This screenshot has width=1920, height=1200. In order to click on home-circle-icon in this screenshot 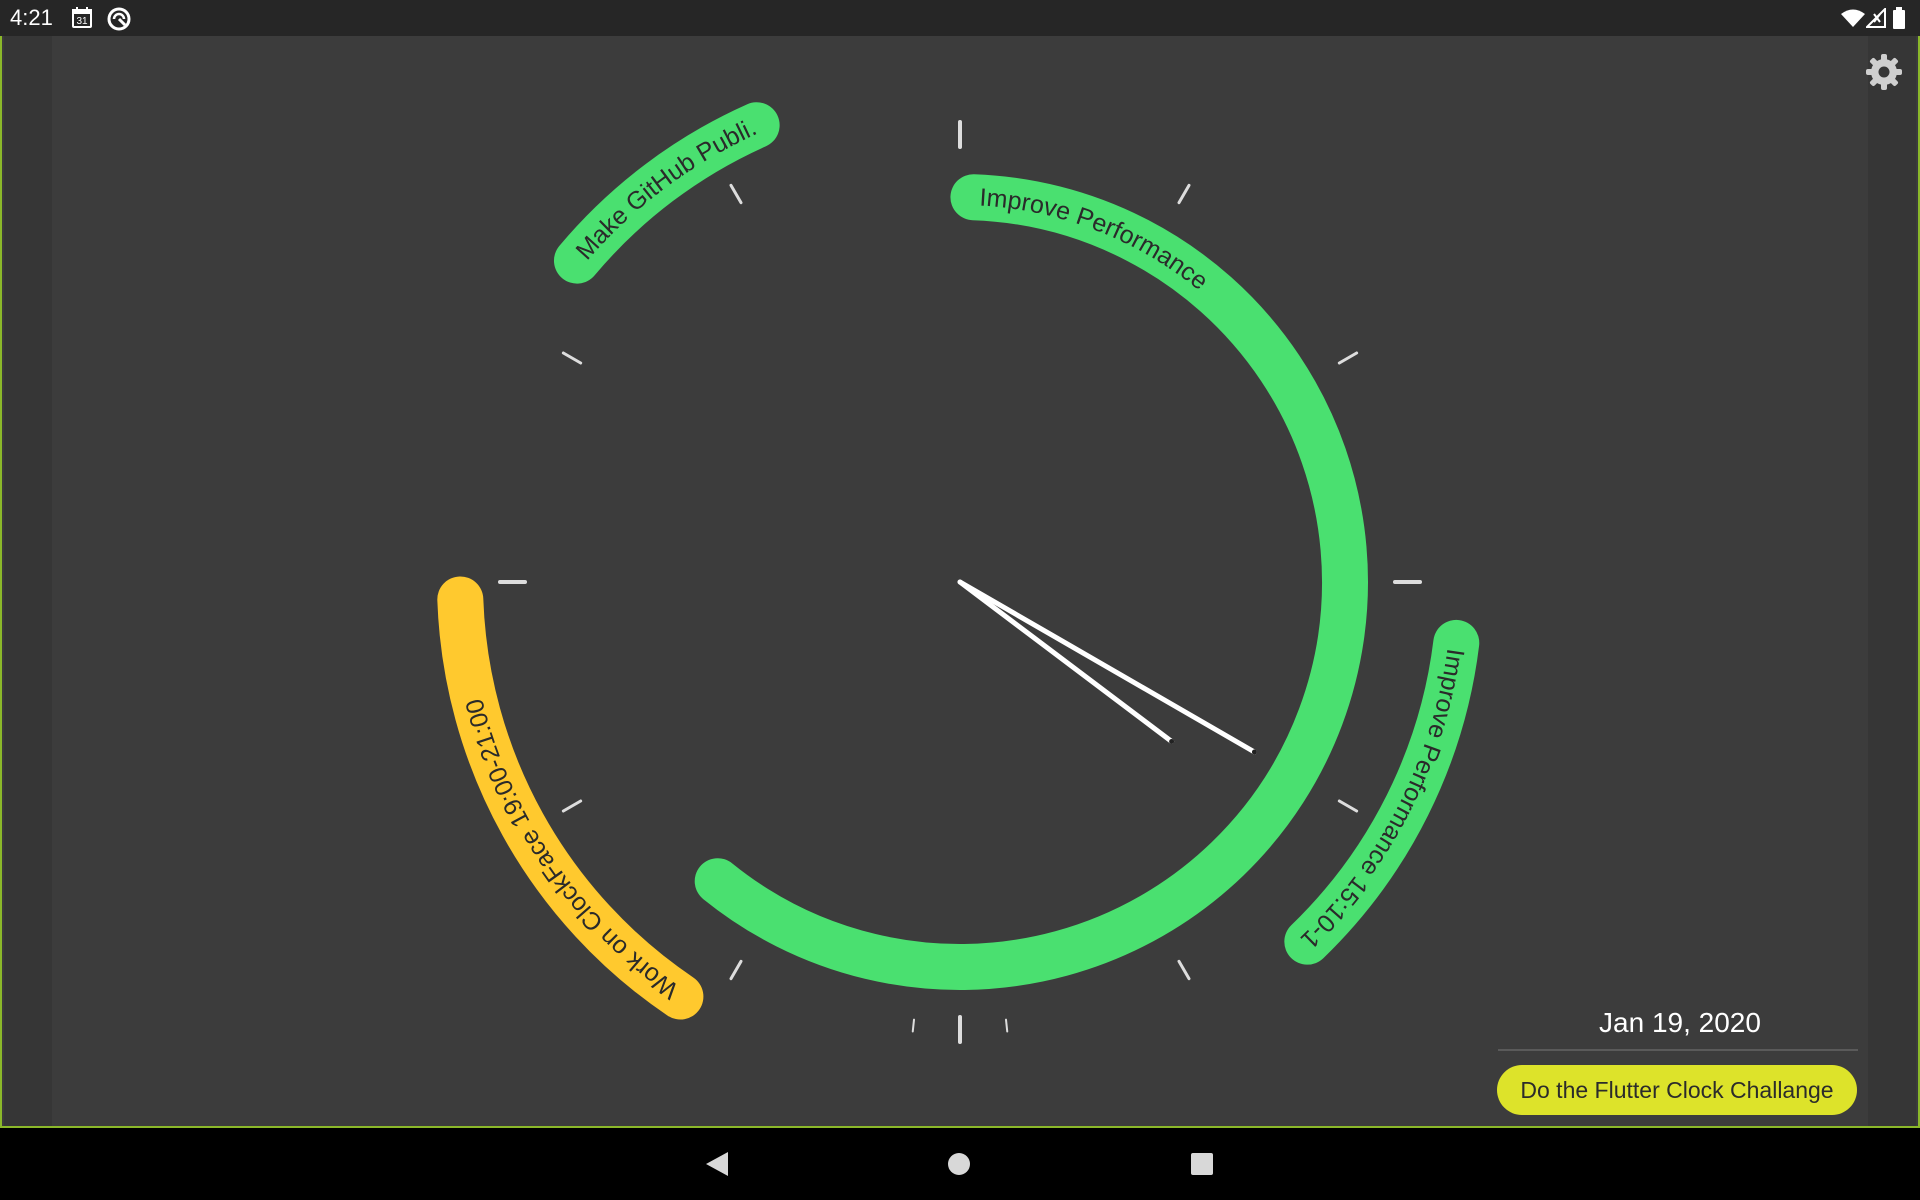, I will do `click(959, 1164)`.